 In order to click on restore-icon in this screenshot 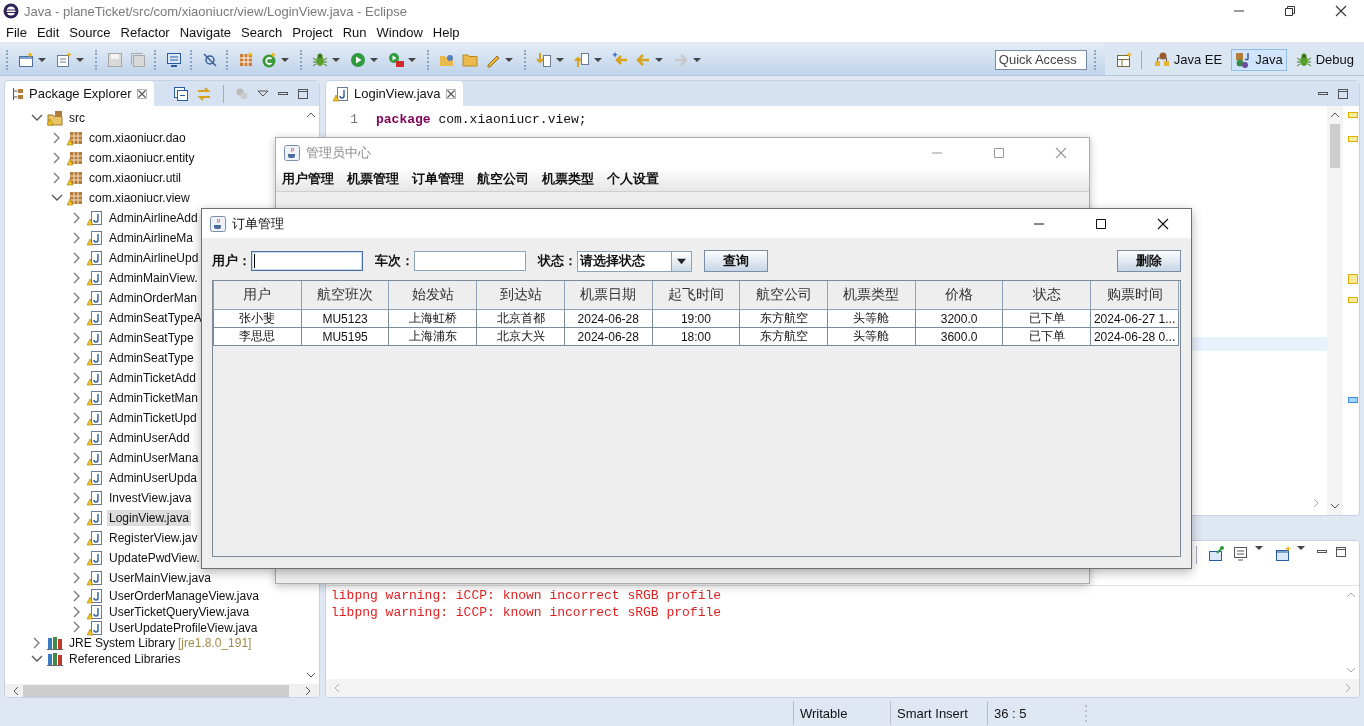, I will do `click(1290, 11)`.